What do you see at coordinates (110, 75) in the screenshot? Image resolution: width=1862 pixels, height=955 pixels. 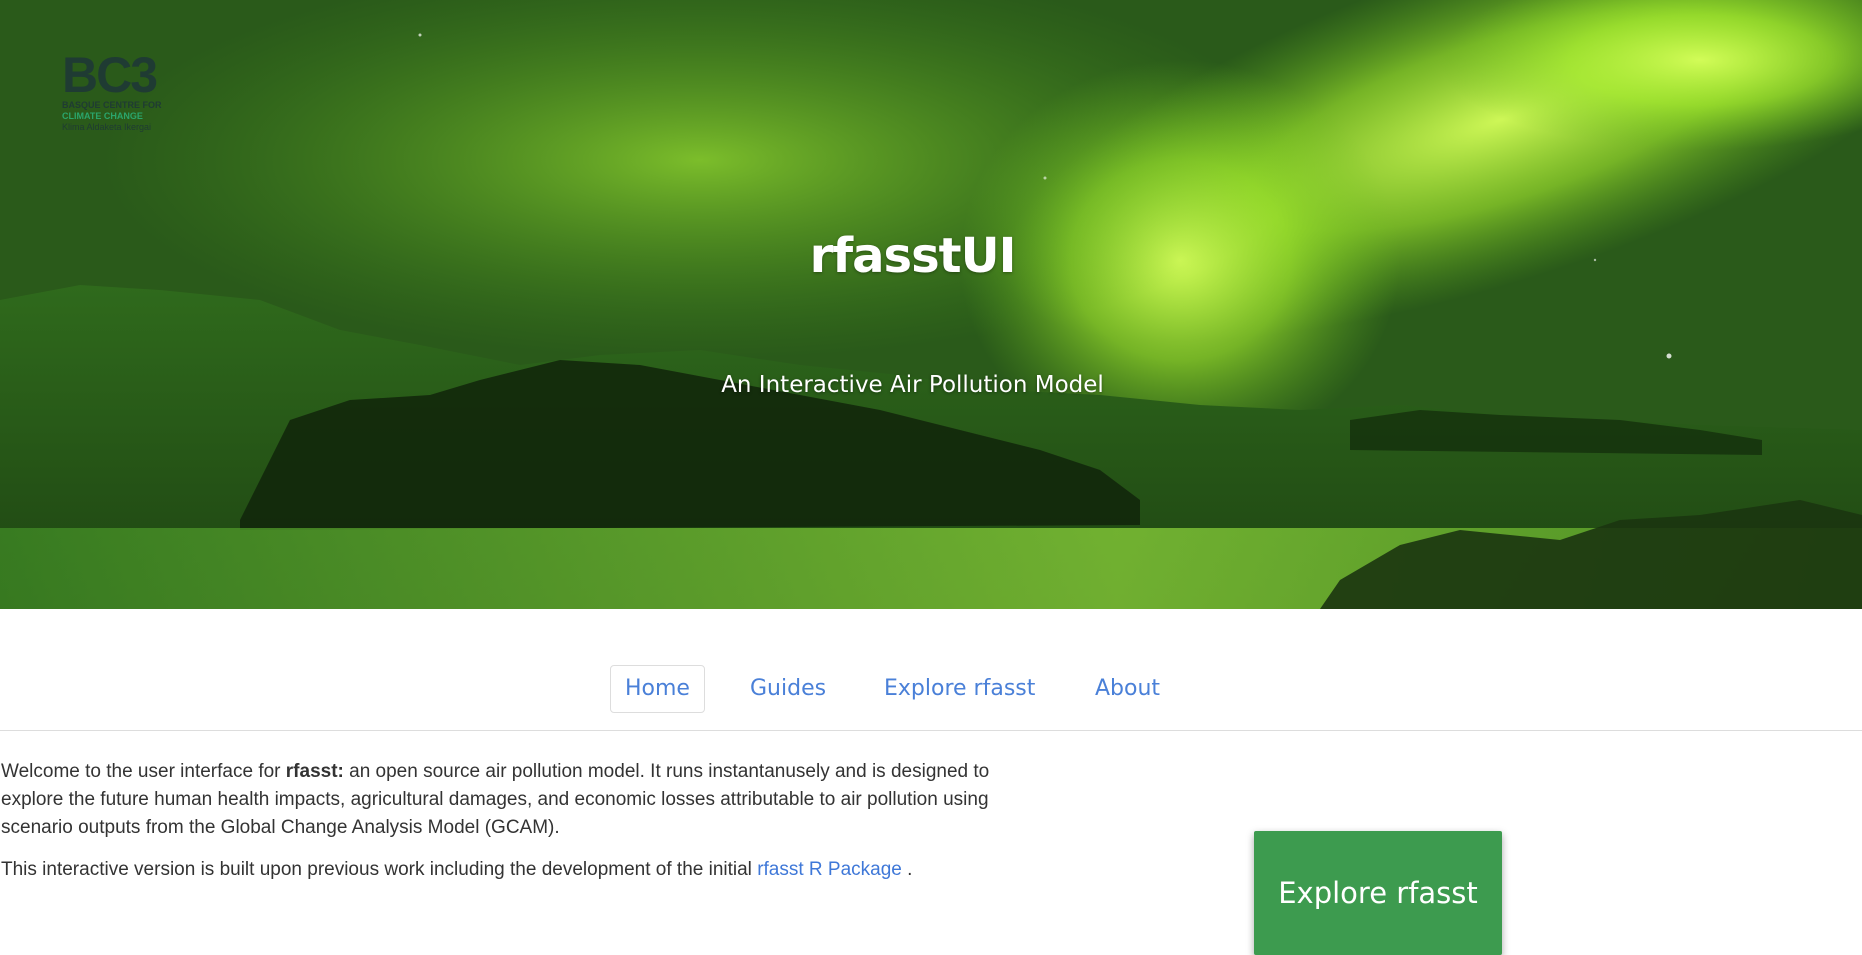 I see `logo-mark: BC3` at bounding box center [110, 75].